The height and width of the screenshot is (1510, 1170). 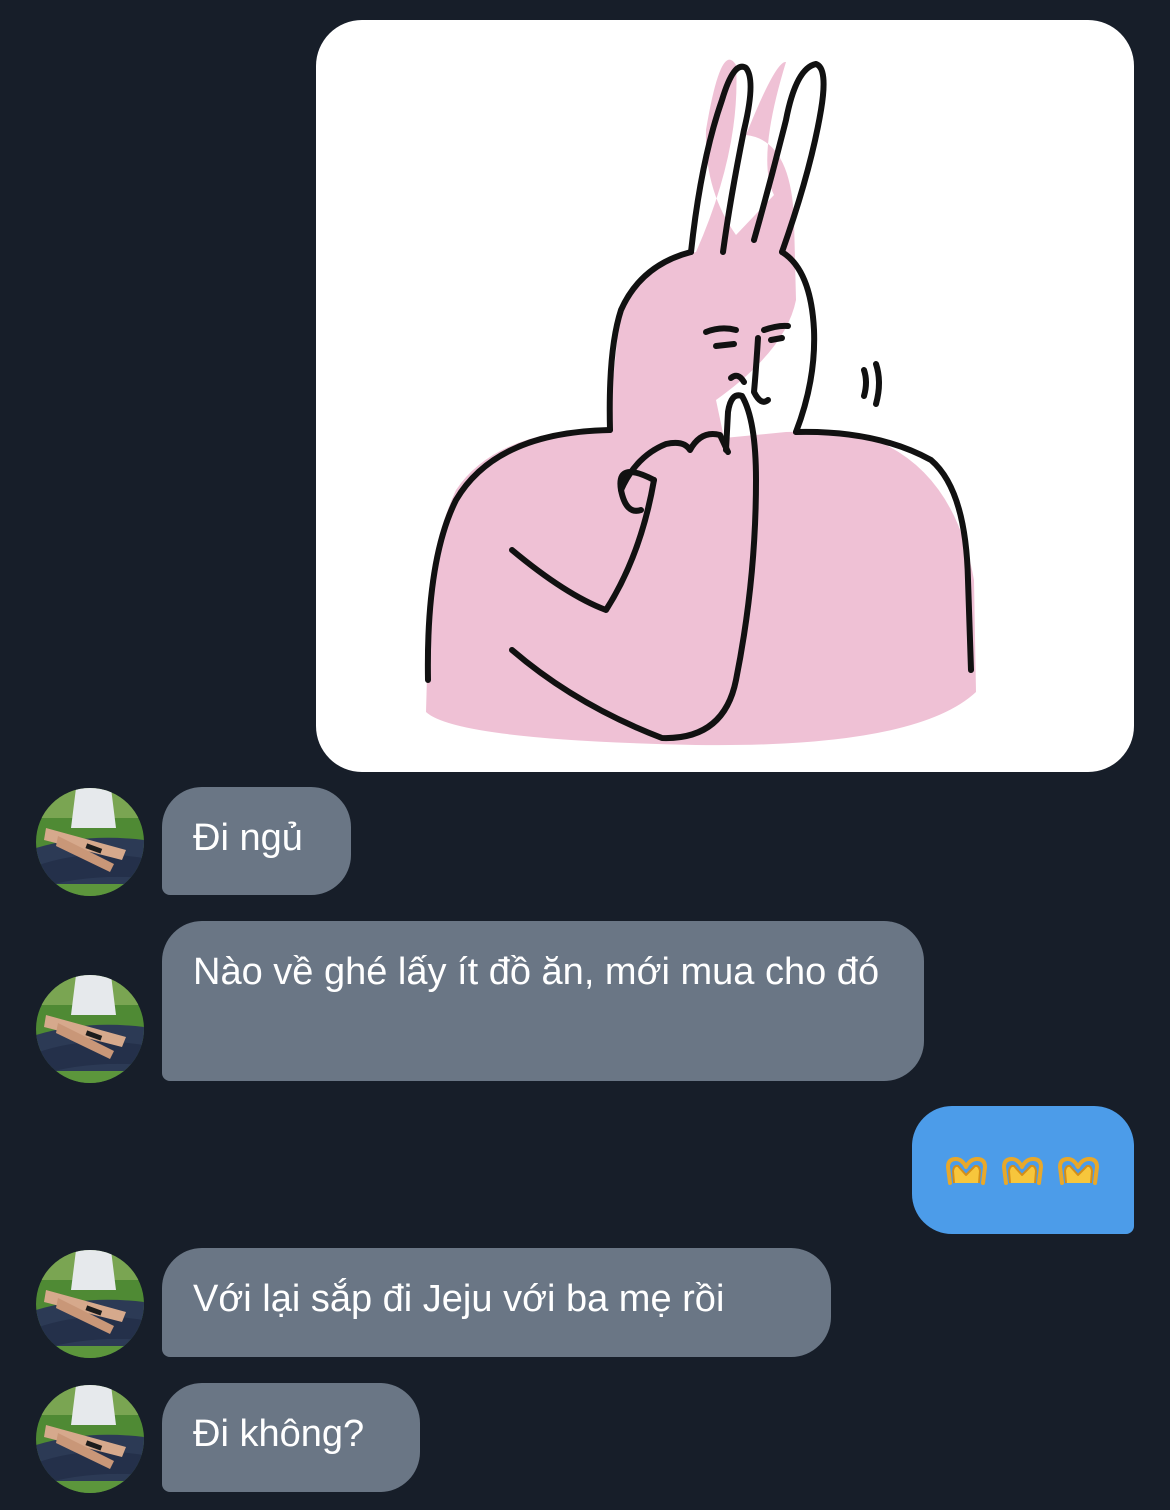 I want to click on message-bubble-incoming: Đi ngủ, so click(x=256, y=841).